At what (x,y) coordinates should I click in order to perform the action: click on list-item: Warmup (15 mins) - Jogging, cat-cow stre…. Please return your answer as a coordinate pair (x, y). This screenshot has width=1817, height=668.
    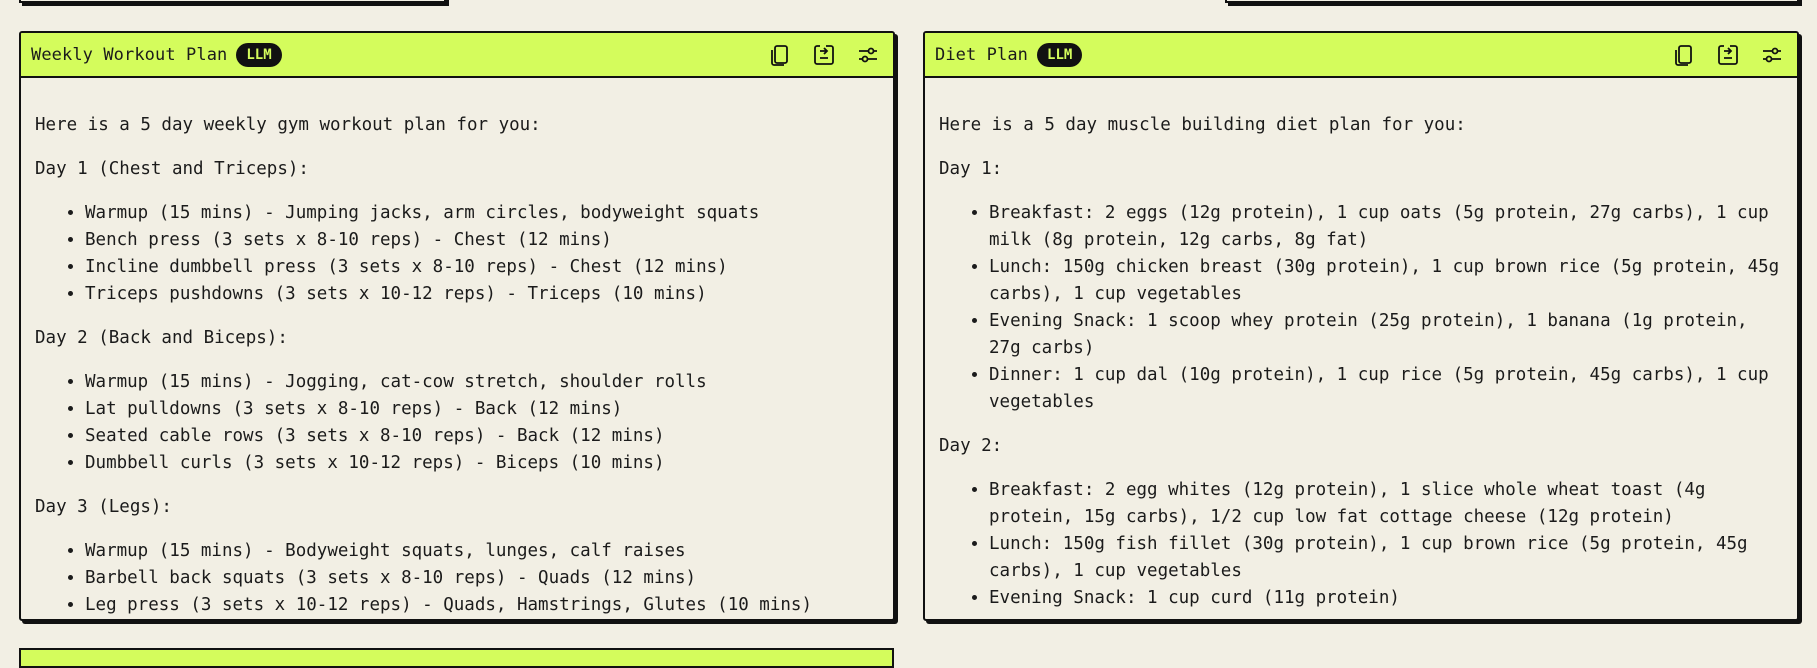
    Looking at the image, I should click on (482, 382).